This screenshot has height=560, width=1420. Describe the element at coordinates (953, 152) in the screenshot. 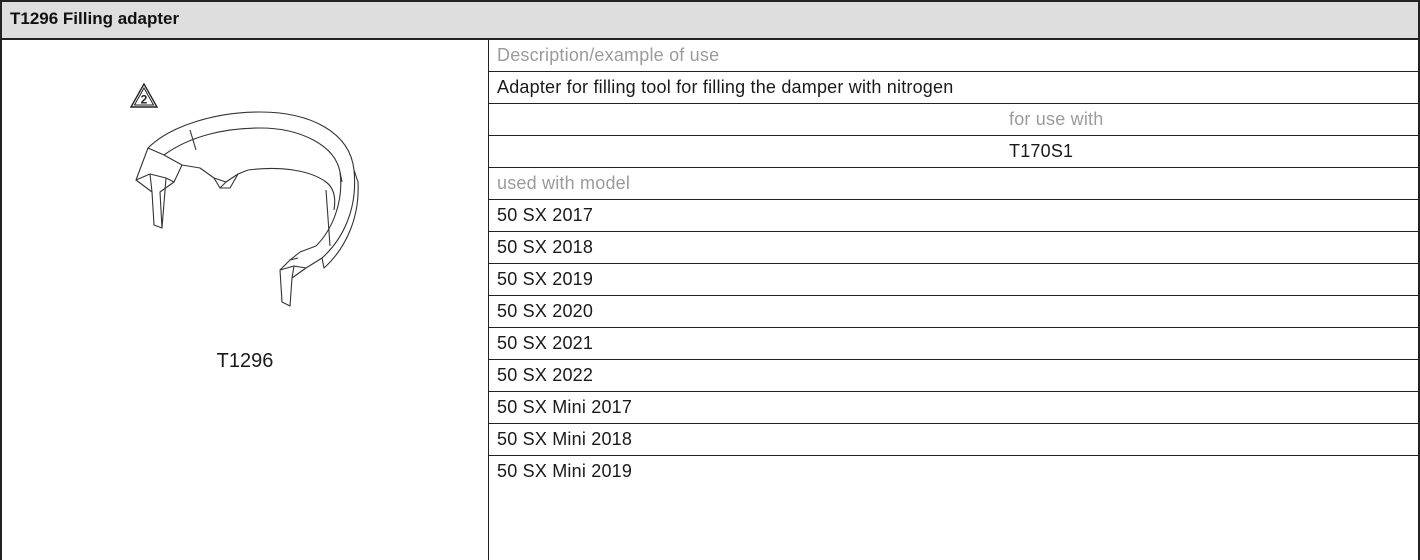

I see `for-use-with-row: T170S1` at that location.